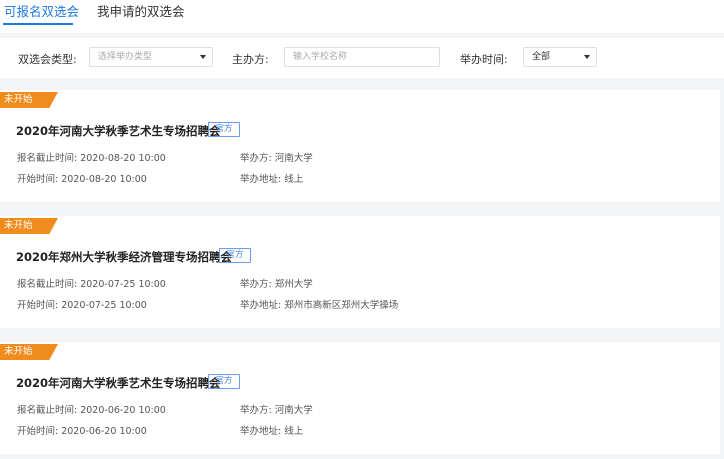 Image resolution: width=724 pixels, height=459 pixels. What do you see at coordinates (250, 59) in the screenshot?
I see `host-label: 主办方:` at bounding box center [250, 59].